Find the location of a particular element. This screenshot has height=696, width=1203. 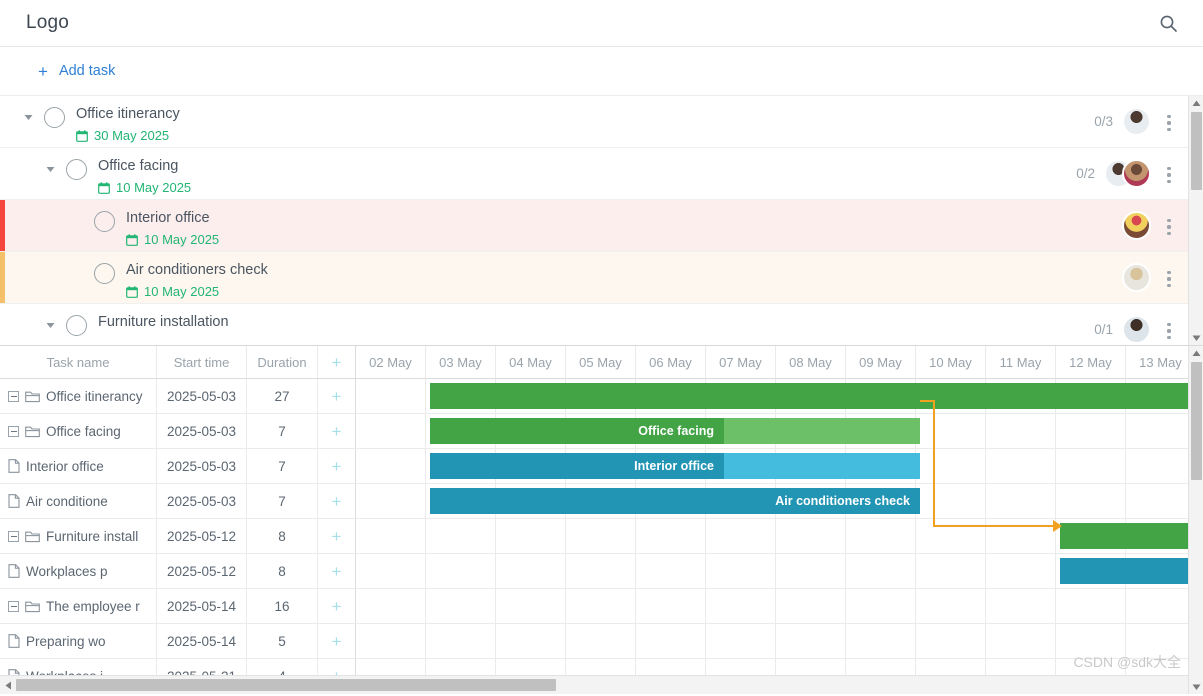

gantt-cell-task-name: Workplaces i is located at coordinates (78, 667).